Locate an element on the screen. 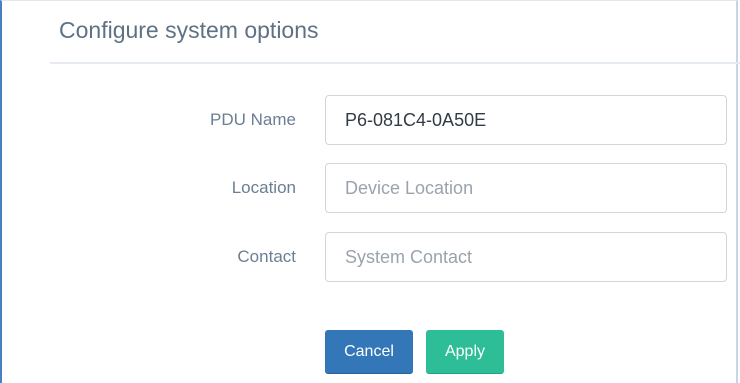  pdu-name-input is located at coordinates (526, 120).